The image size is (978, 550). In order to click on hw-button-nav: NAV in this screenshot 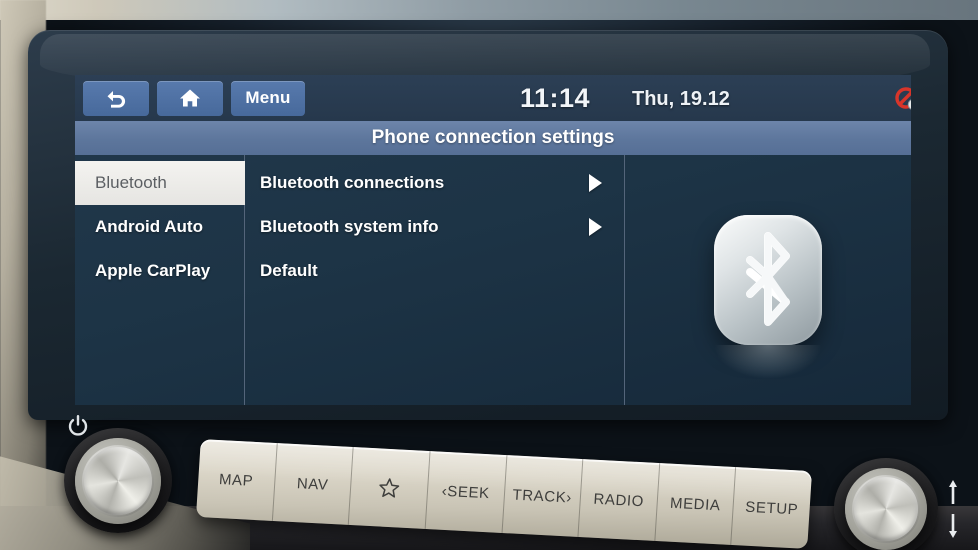, I will do `click(313, 484)`.